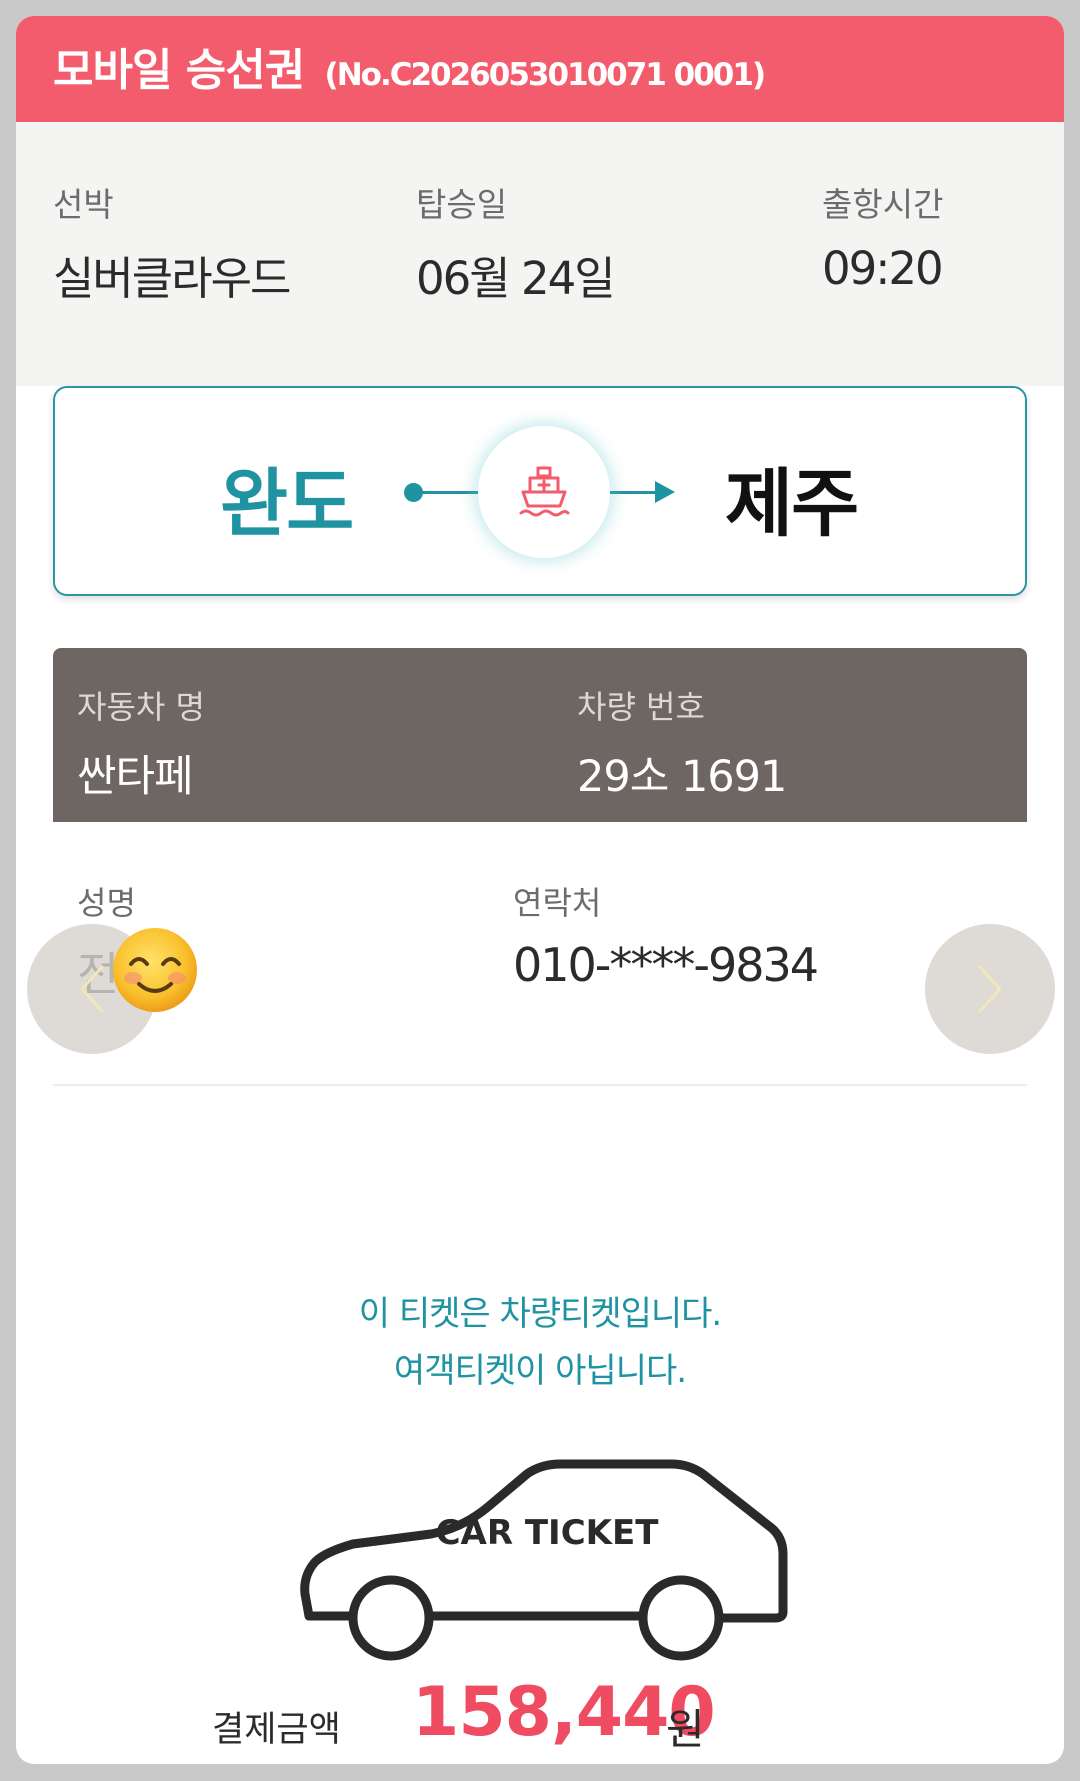 The height and width of the screenshot is (1781, 1080). I want to click on boarding-date-label: 탑승일, so click(462, 204).